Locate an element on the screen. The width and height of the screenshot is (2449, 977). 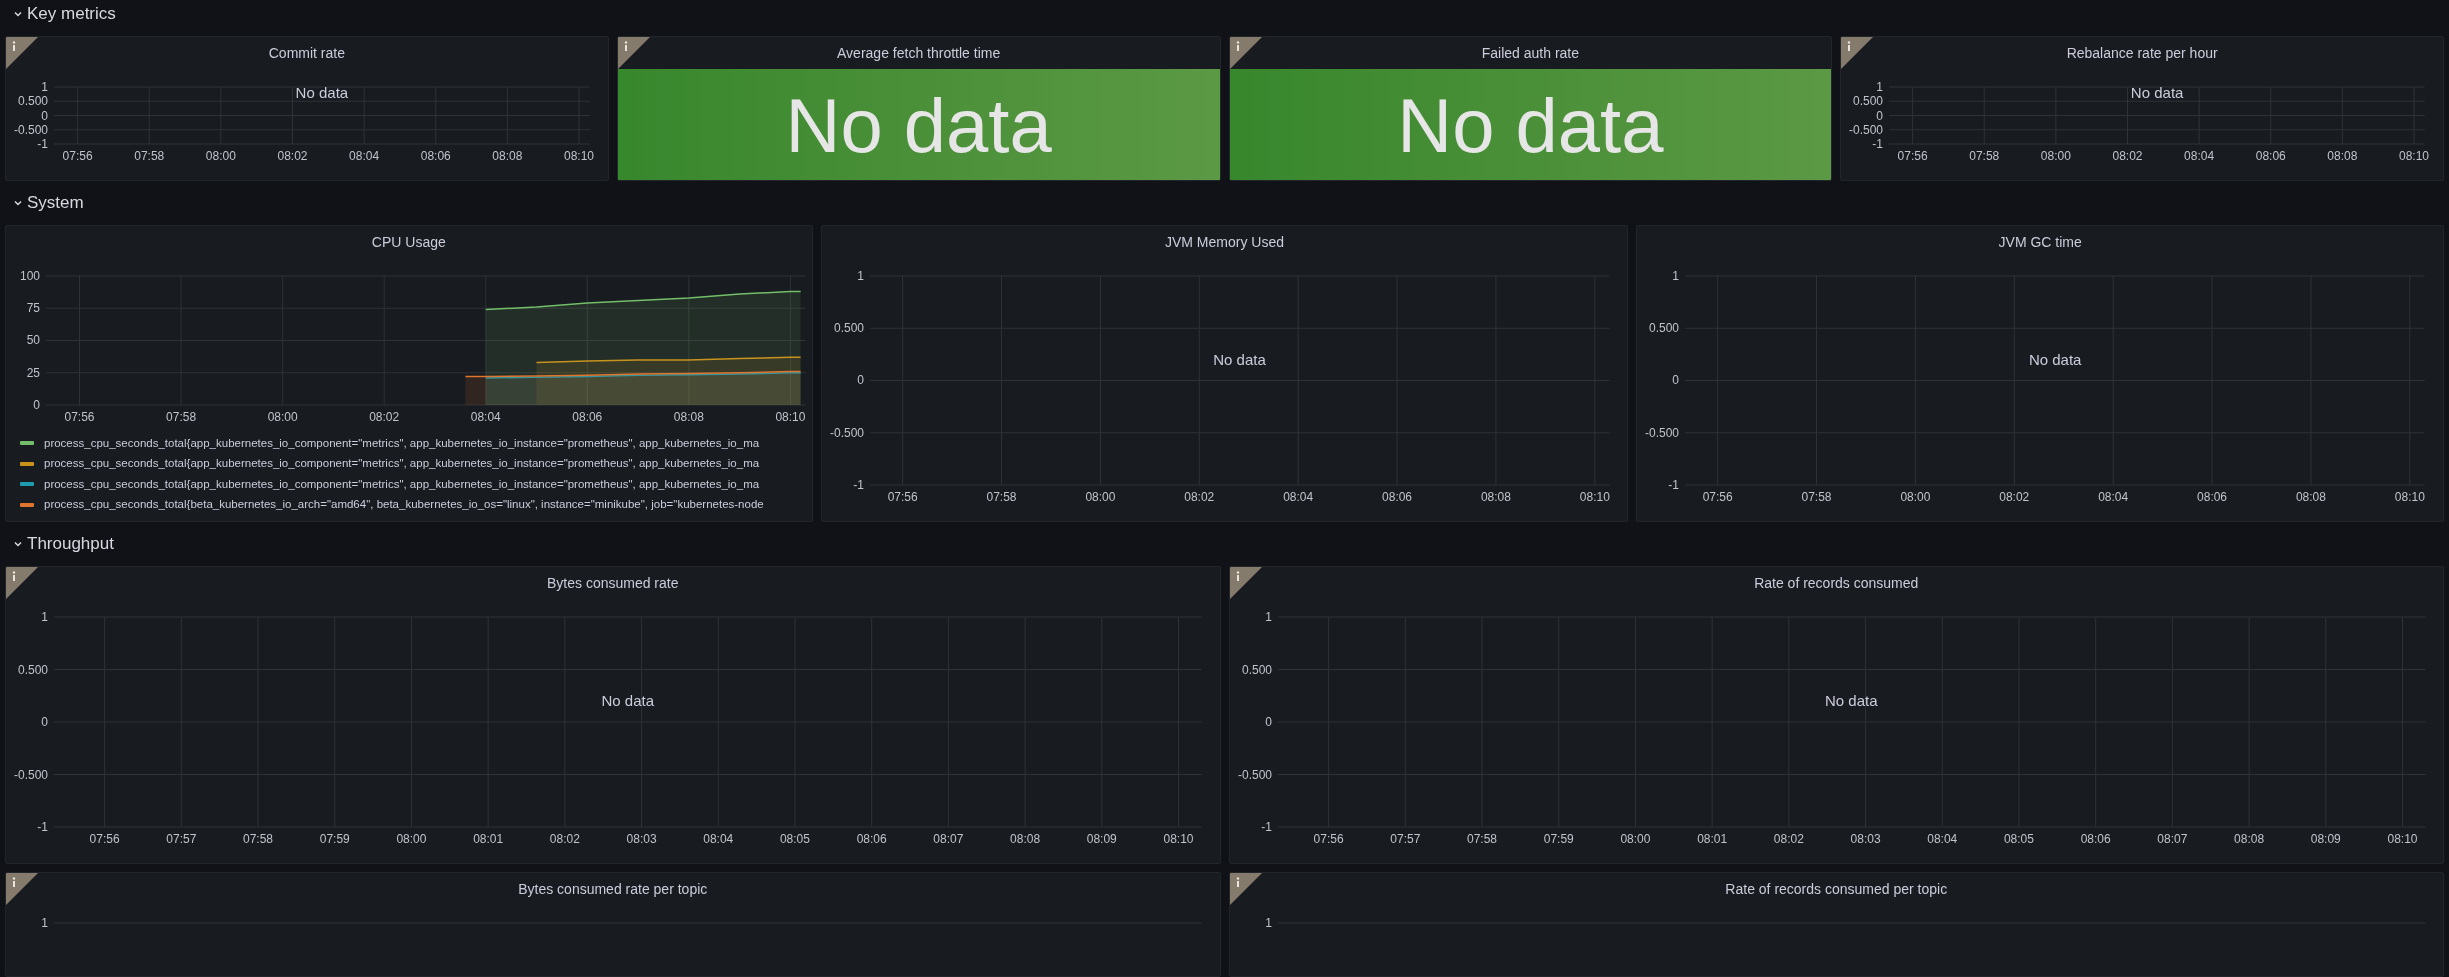
panel-title: Rate of records consumed per topic is located at coordinates (1836, 889).